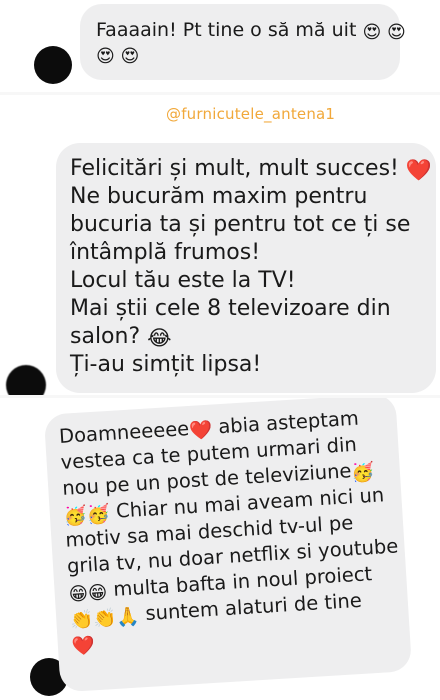  I want to click on message-line: întâmplă frumos!, so click(165, 252).